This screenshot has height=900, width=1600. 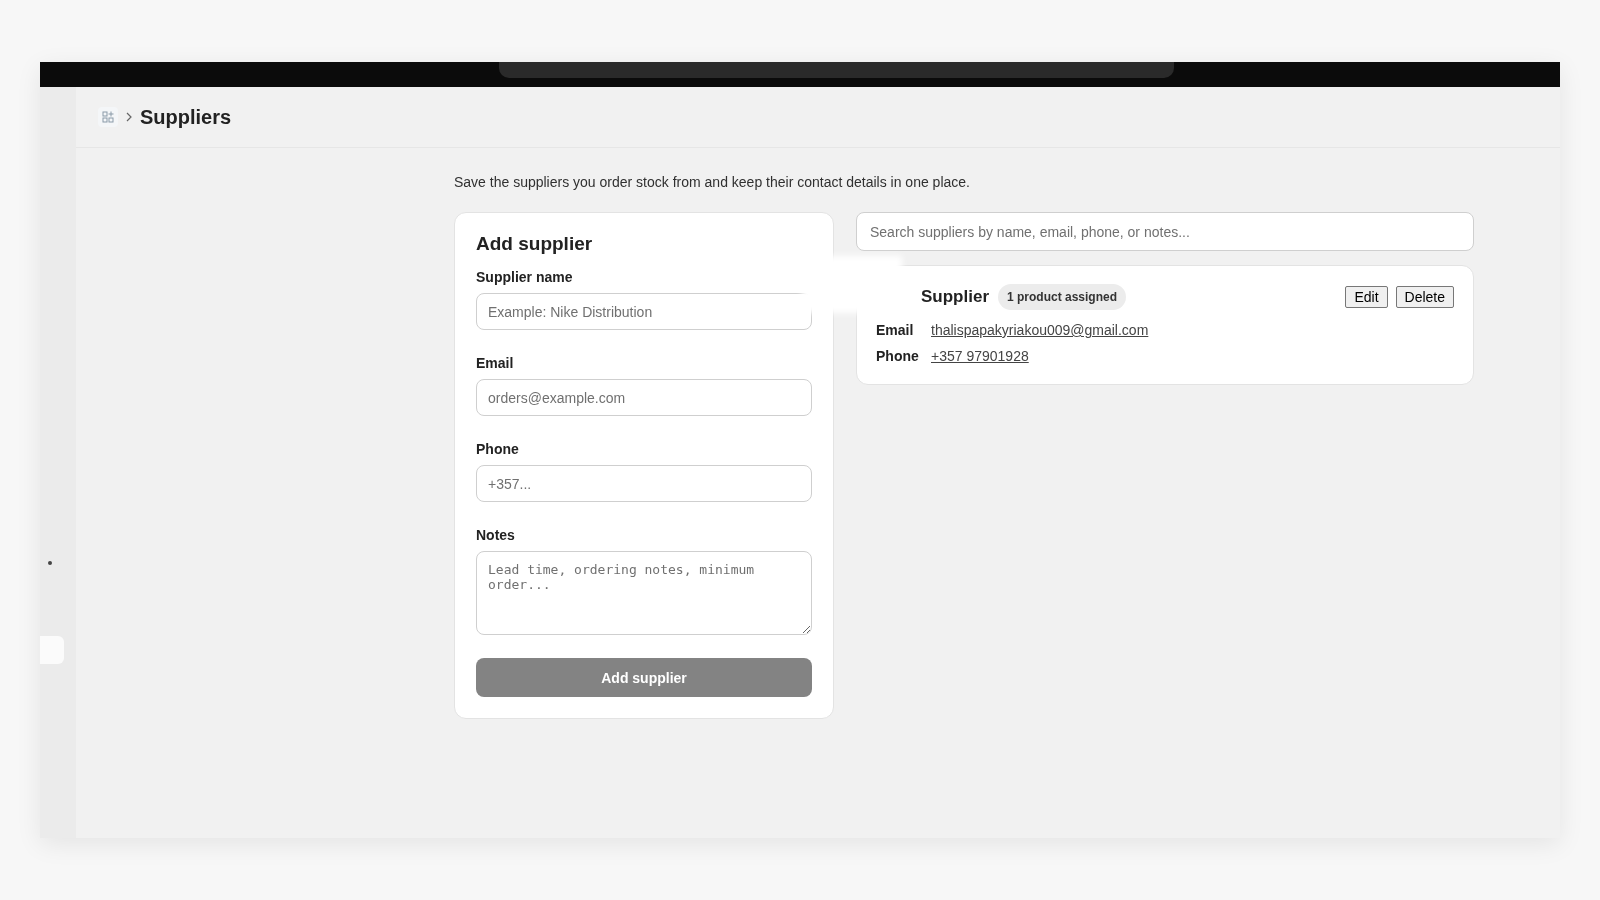 What do you see at coordinates (955, 297) in the screenshot?
I see `supplier-name: Supplier` at bounding box center [955, 297].